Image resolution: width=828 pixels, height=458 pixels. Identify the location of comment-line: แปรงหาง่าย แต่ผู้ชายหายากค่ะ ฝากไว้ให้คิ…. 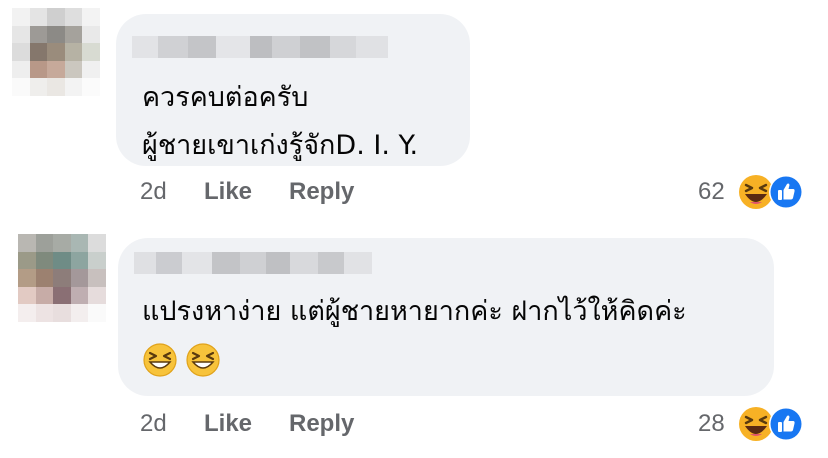
(414, 311).